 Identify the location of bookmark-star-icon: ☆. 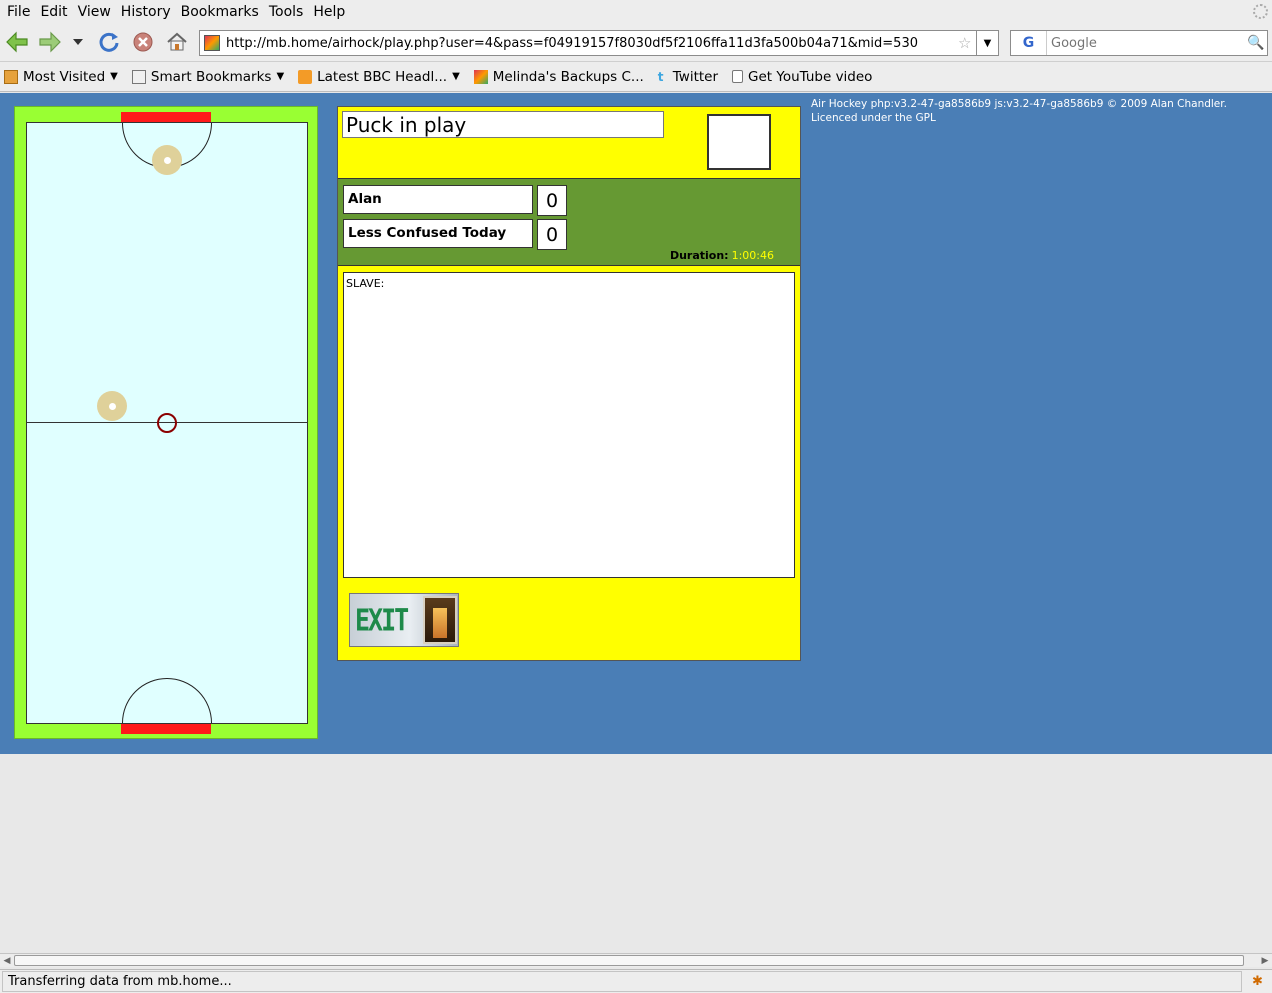
(967, 43).